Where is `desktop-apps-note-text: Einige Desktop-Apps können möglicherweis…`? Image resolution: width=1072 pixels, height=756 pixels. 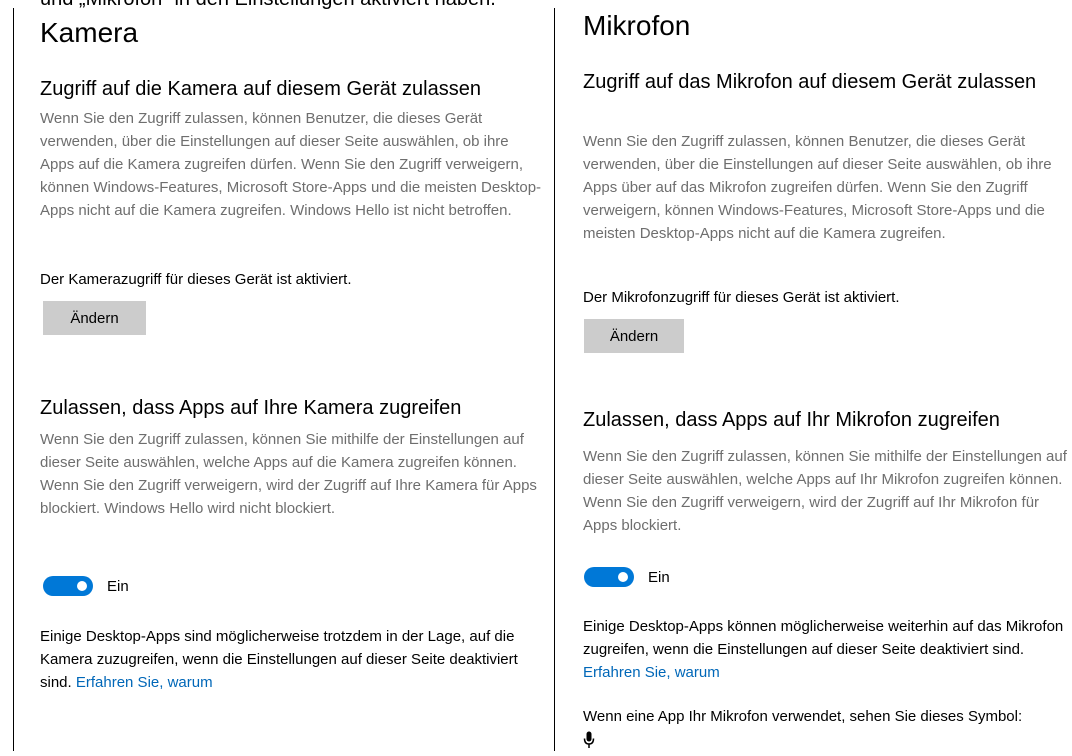 desktop-apps-note-text: Einige Desktop-Apps können möglicherweis… is located at coordinates (823, 638).